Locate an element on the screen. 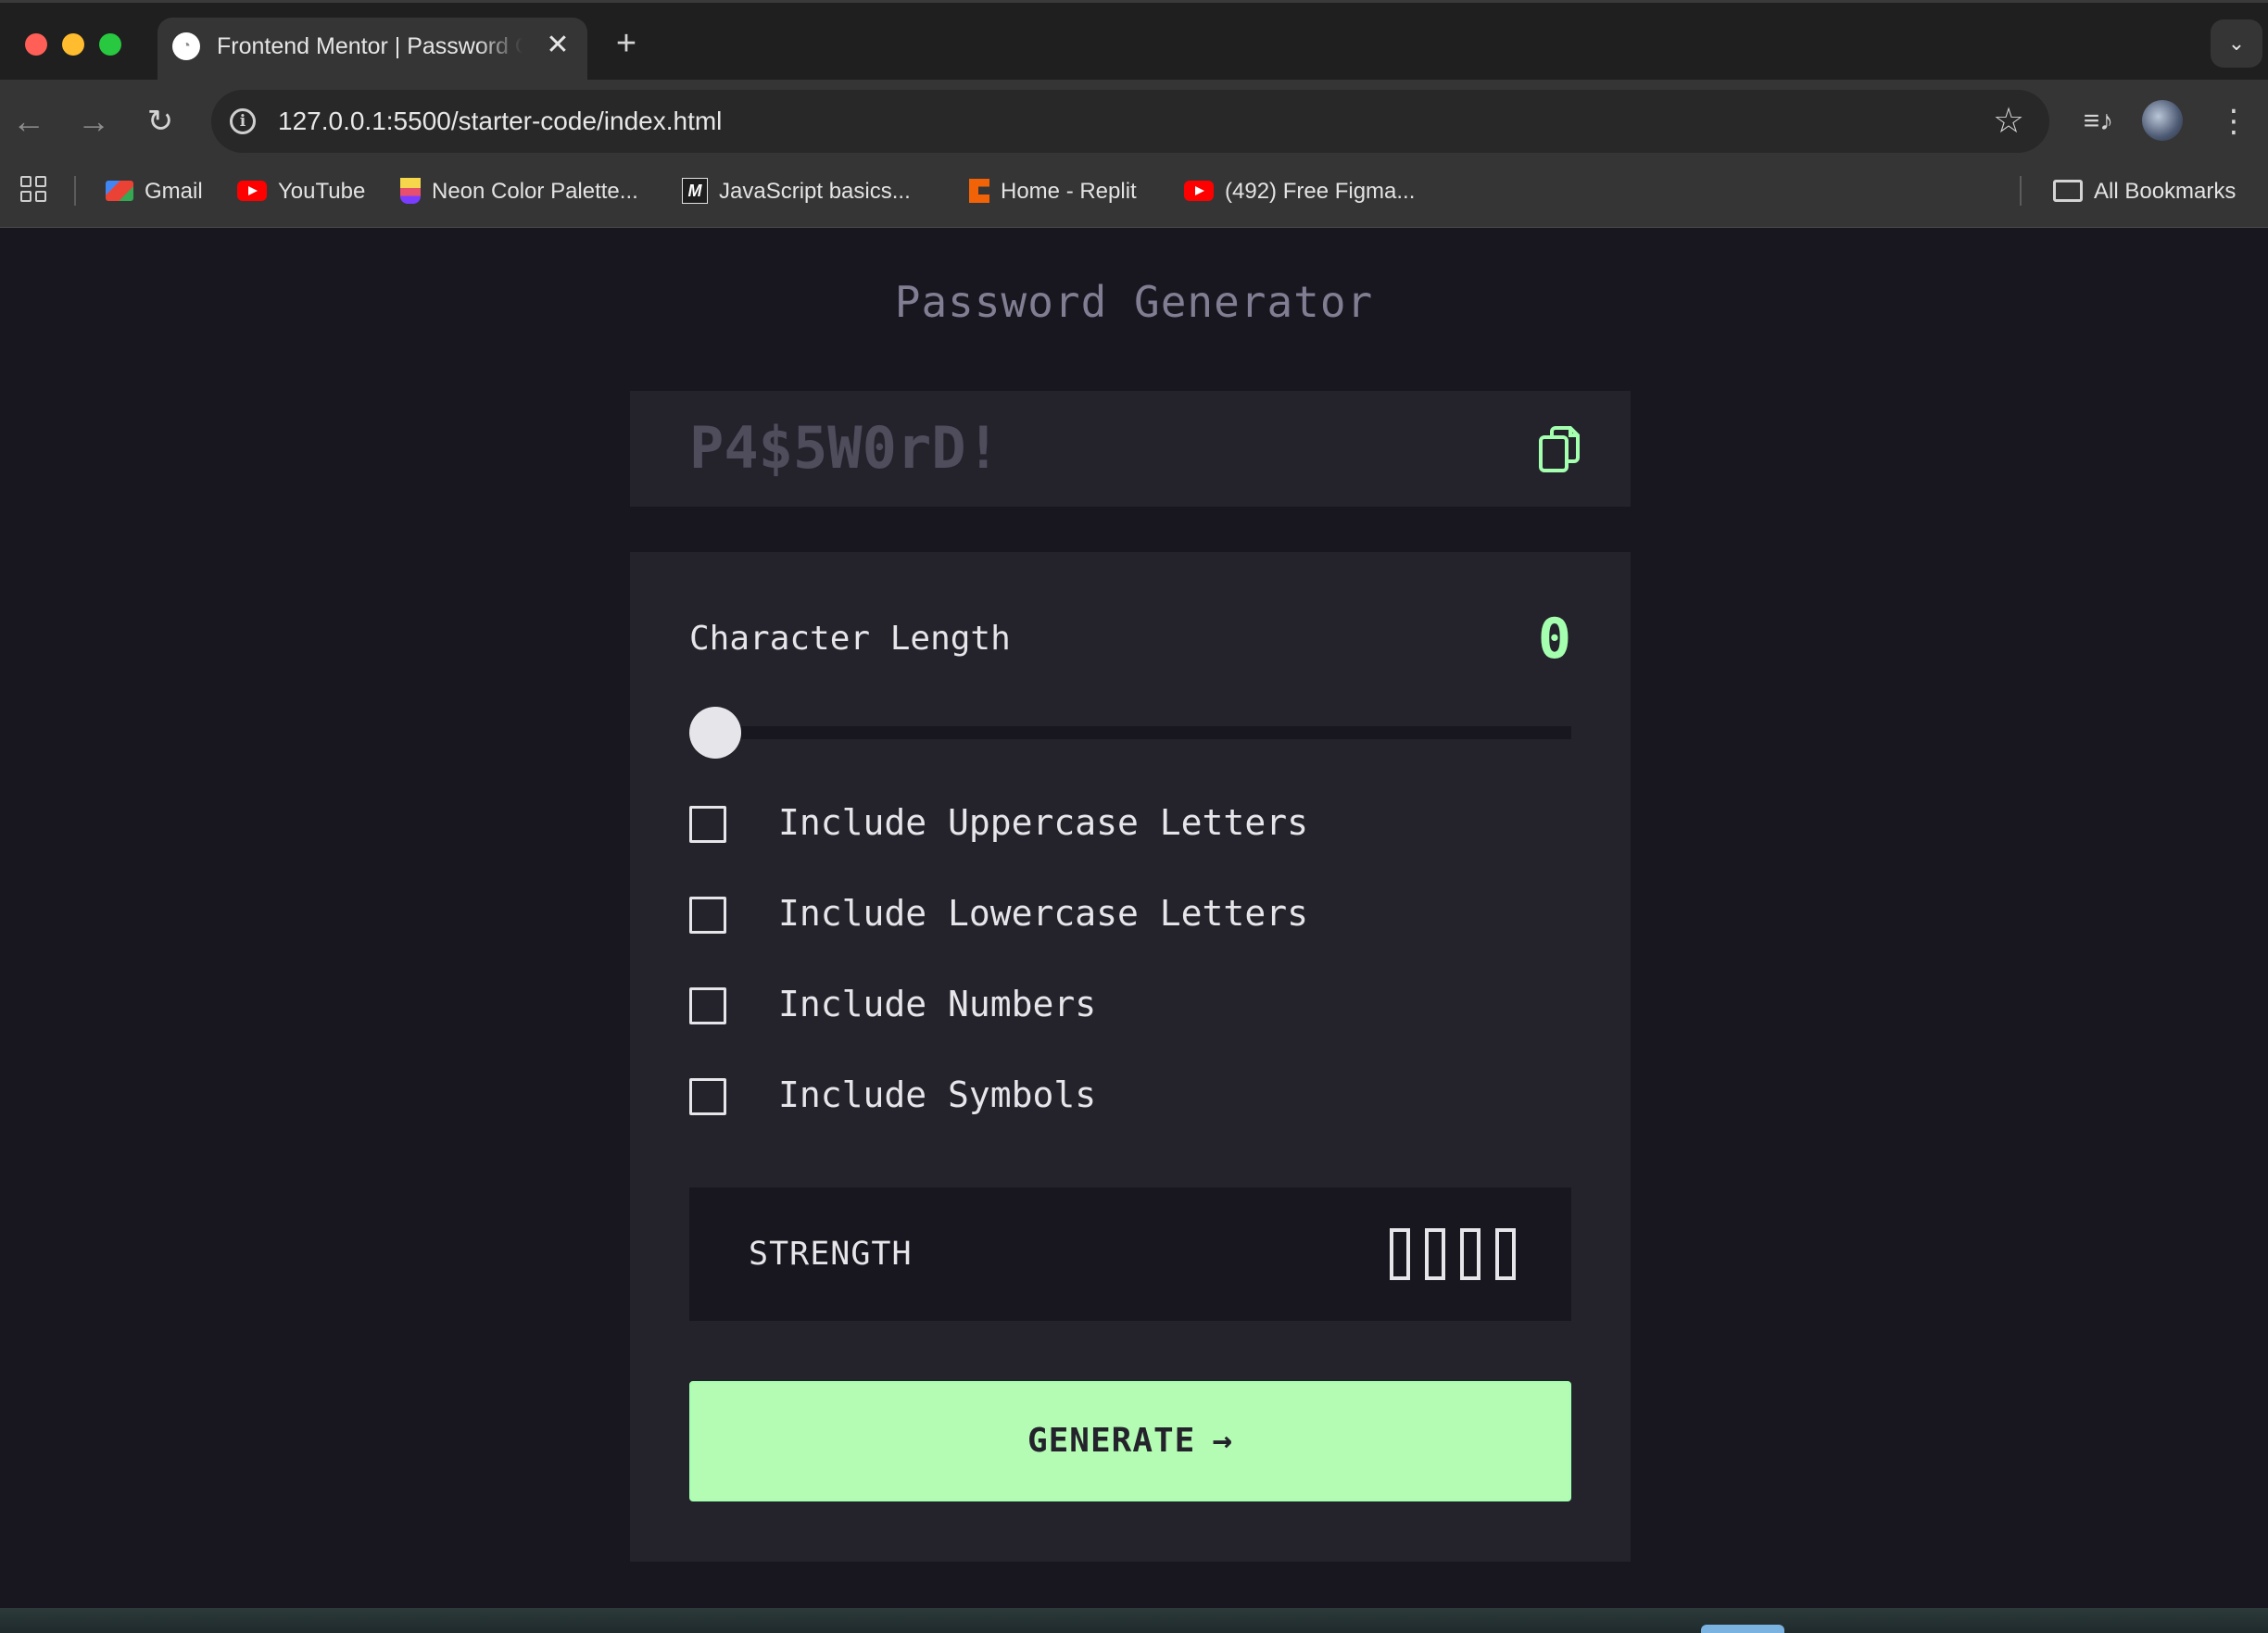  arrow-right-icon: → is located at coordinates (1223, 1441).